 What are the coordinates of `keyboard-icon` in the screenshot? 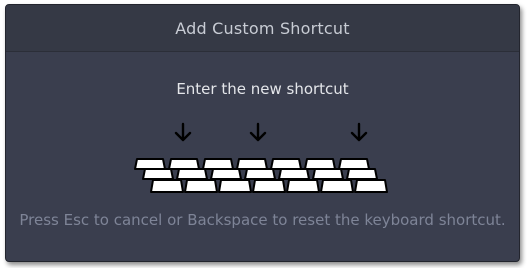 It's located at (260, 157).